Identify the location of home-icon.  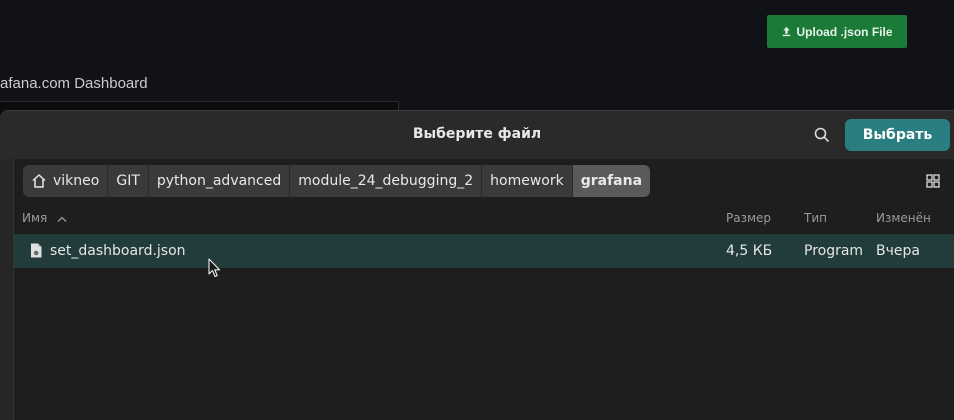
(39, 181).